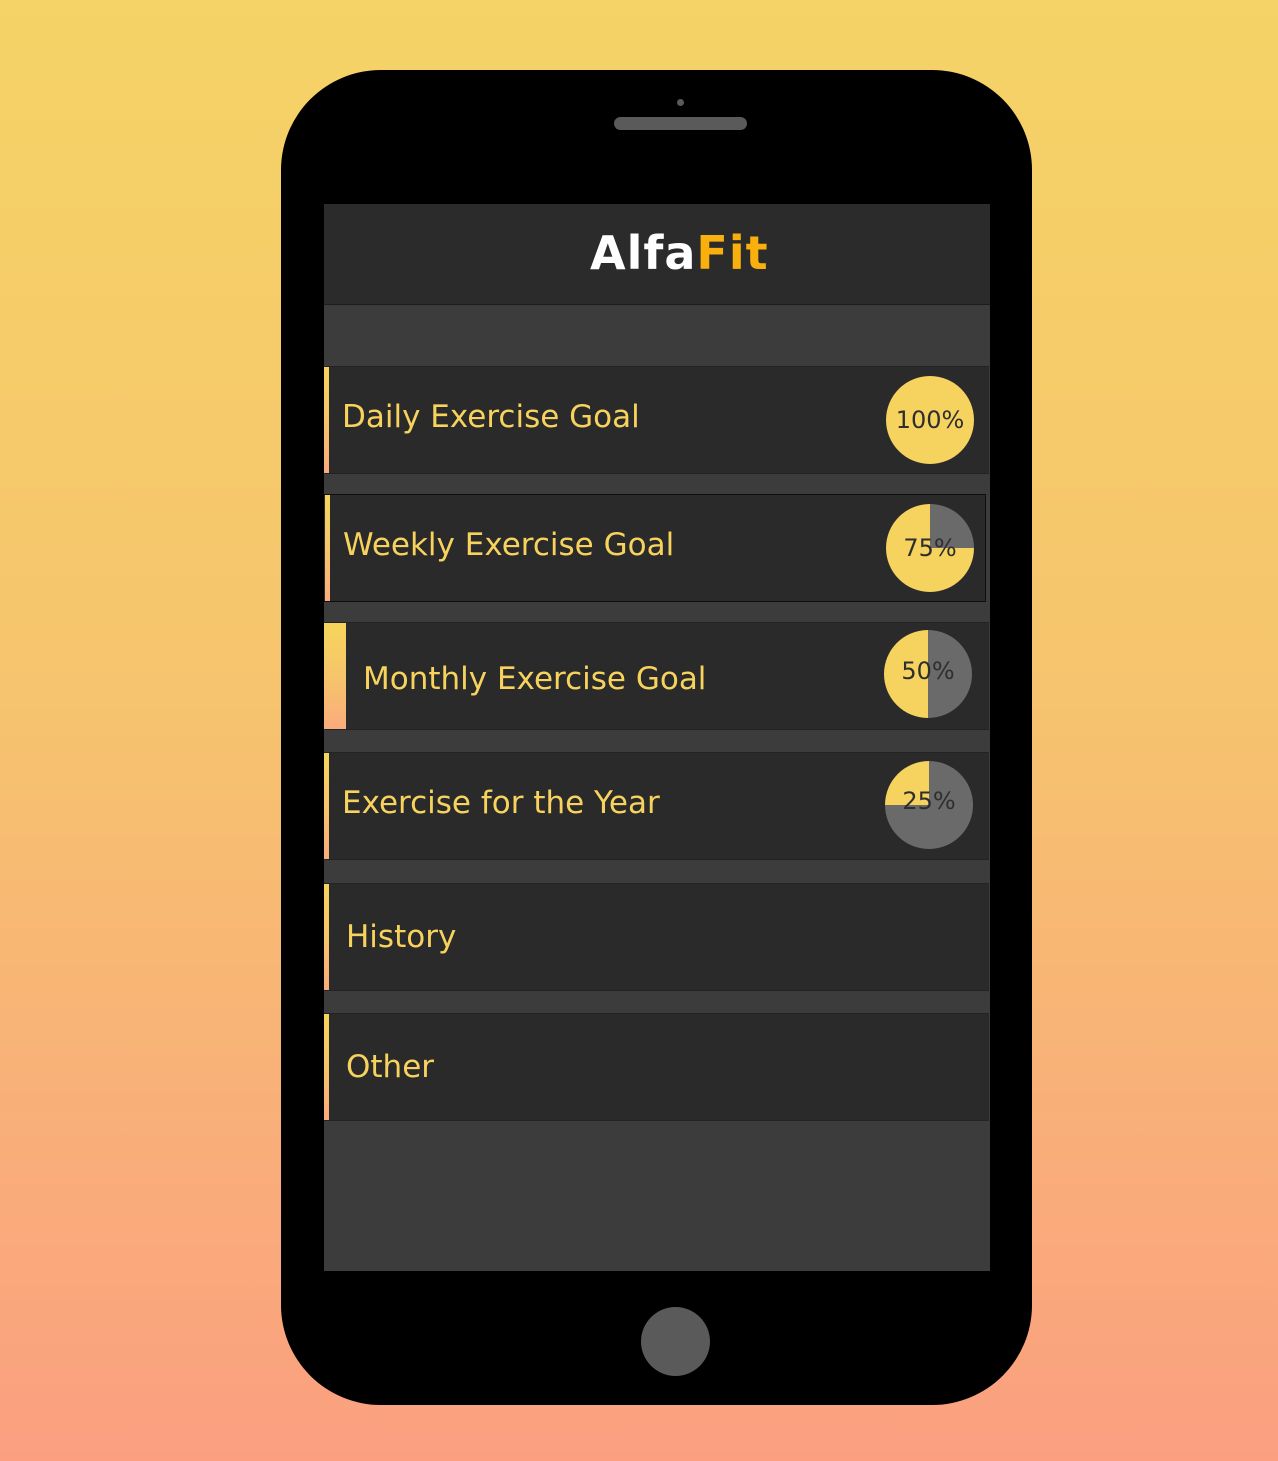 The height and width of the screenshot is (1461, 1278). I want to click on menu-item-weekly-goal: Weekly Exercise Goal 75%, so click(655, 548).